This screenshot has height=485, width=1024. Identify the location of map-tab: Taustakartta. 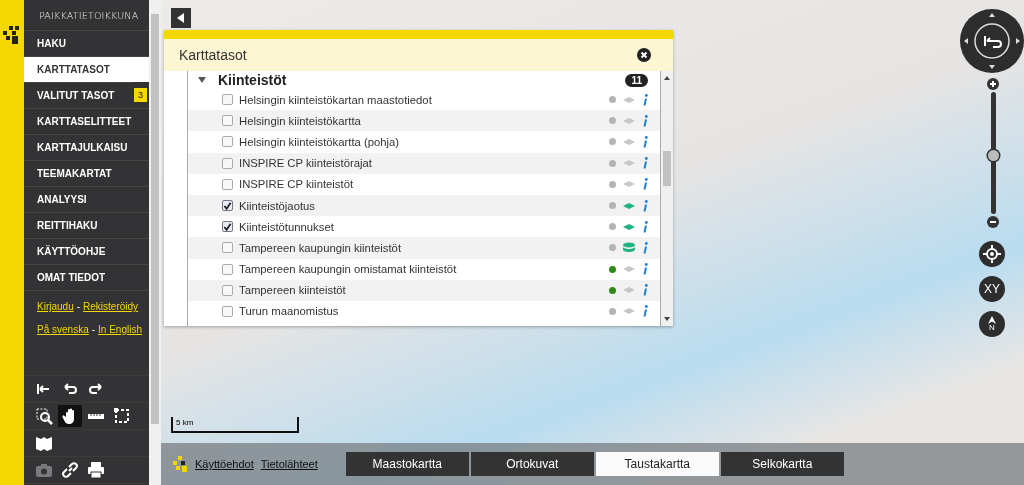
(657, 464).